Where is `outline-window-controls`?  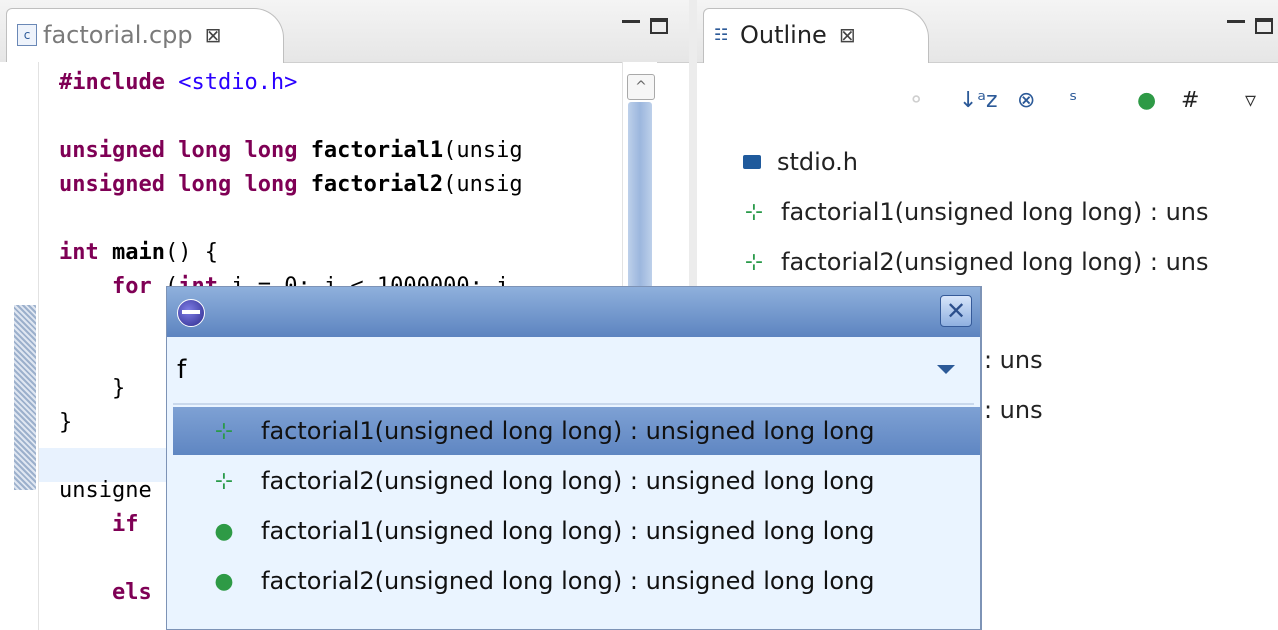
outline-window-controls is located at coordinates (1250, 27).